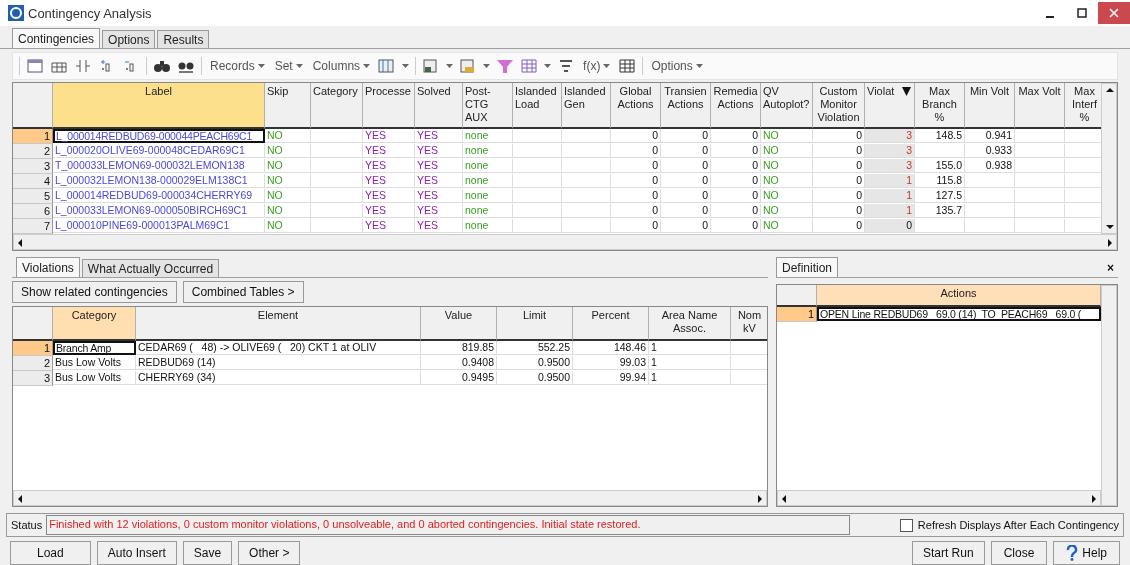 The height and width of the screenshot is (565, 1130). I want to click on table-cell: 0.9495, so click(459, 378).